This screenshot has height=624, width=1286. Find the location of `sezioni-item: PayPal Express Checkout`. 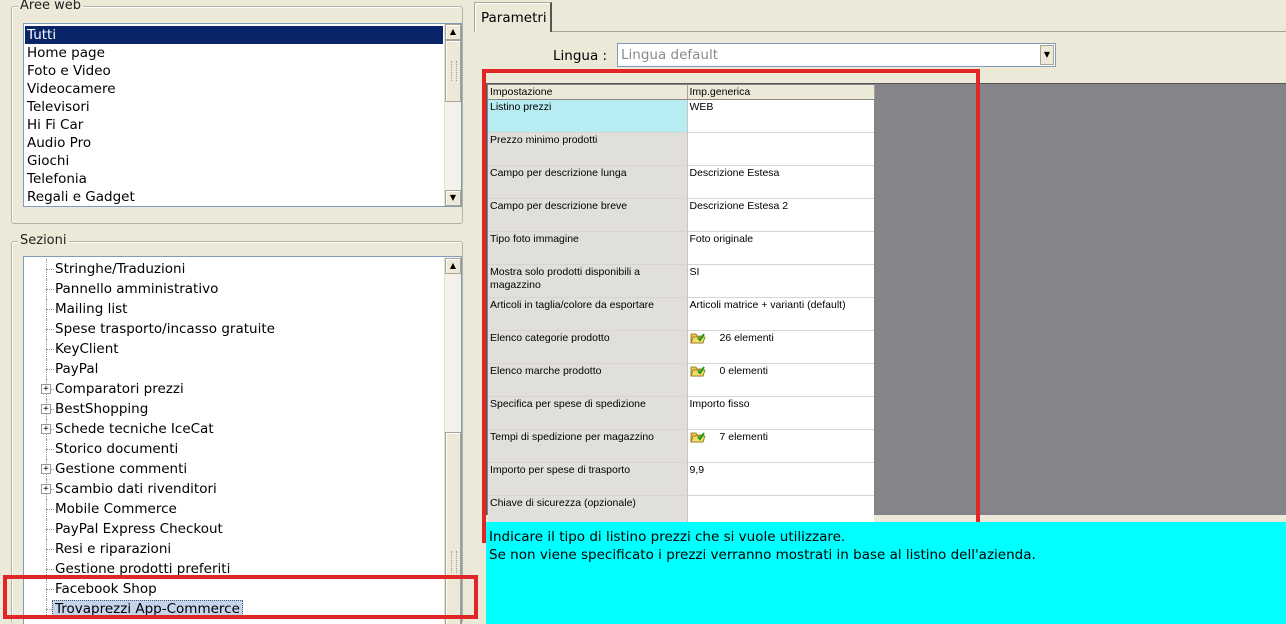

sezioni-item: PayPal Express Checkout is located at coordinates (233, 529).